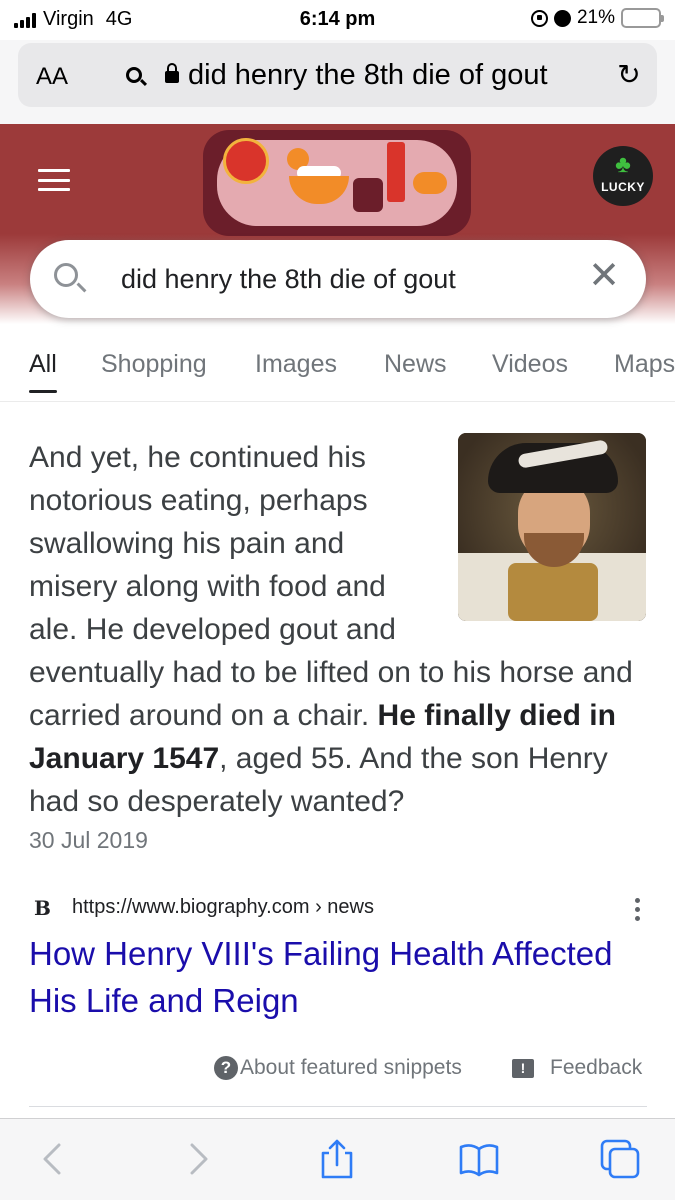  I want to click on alarm-icon, so click(562, 18).